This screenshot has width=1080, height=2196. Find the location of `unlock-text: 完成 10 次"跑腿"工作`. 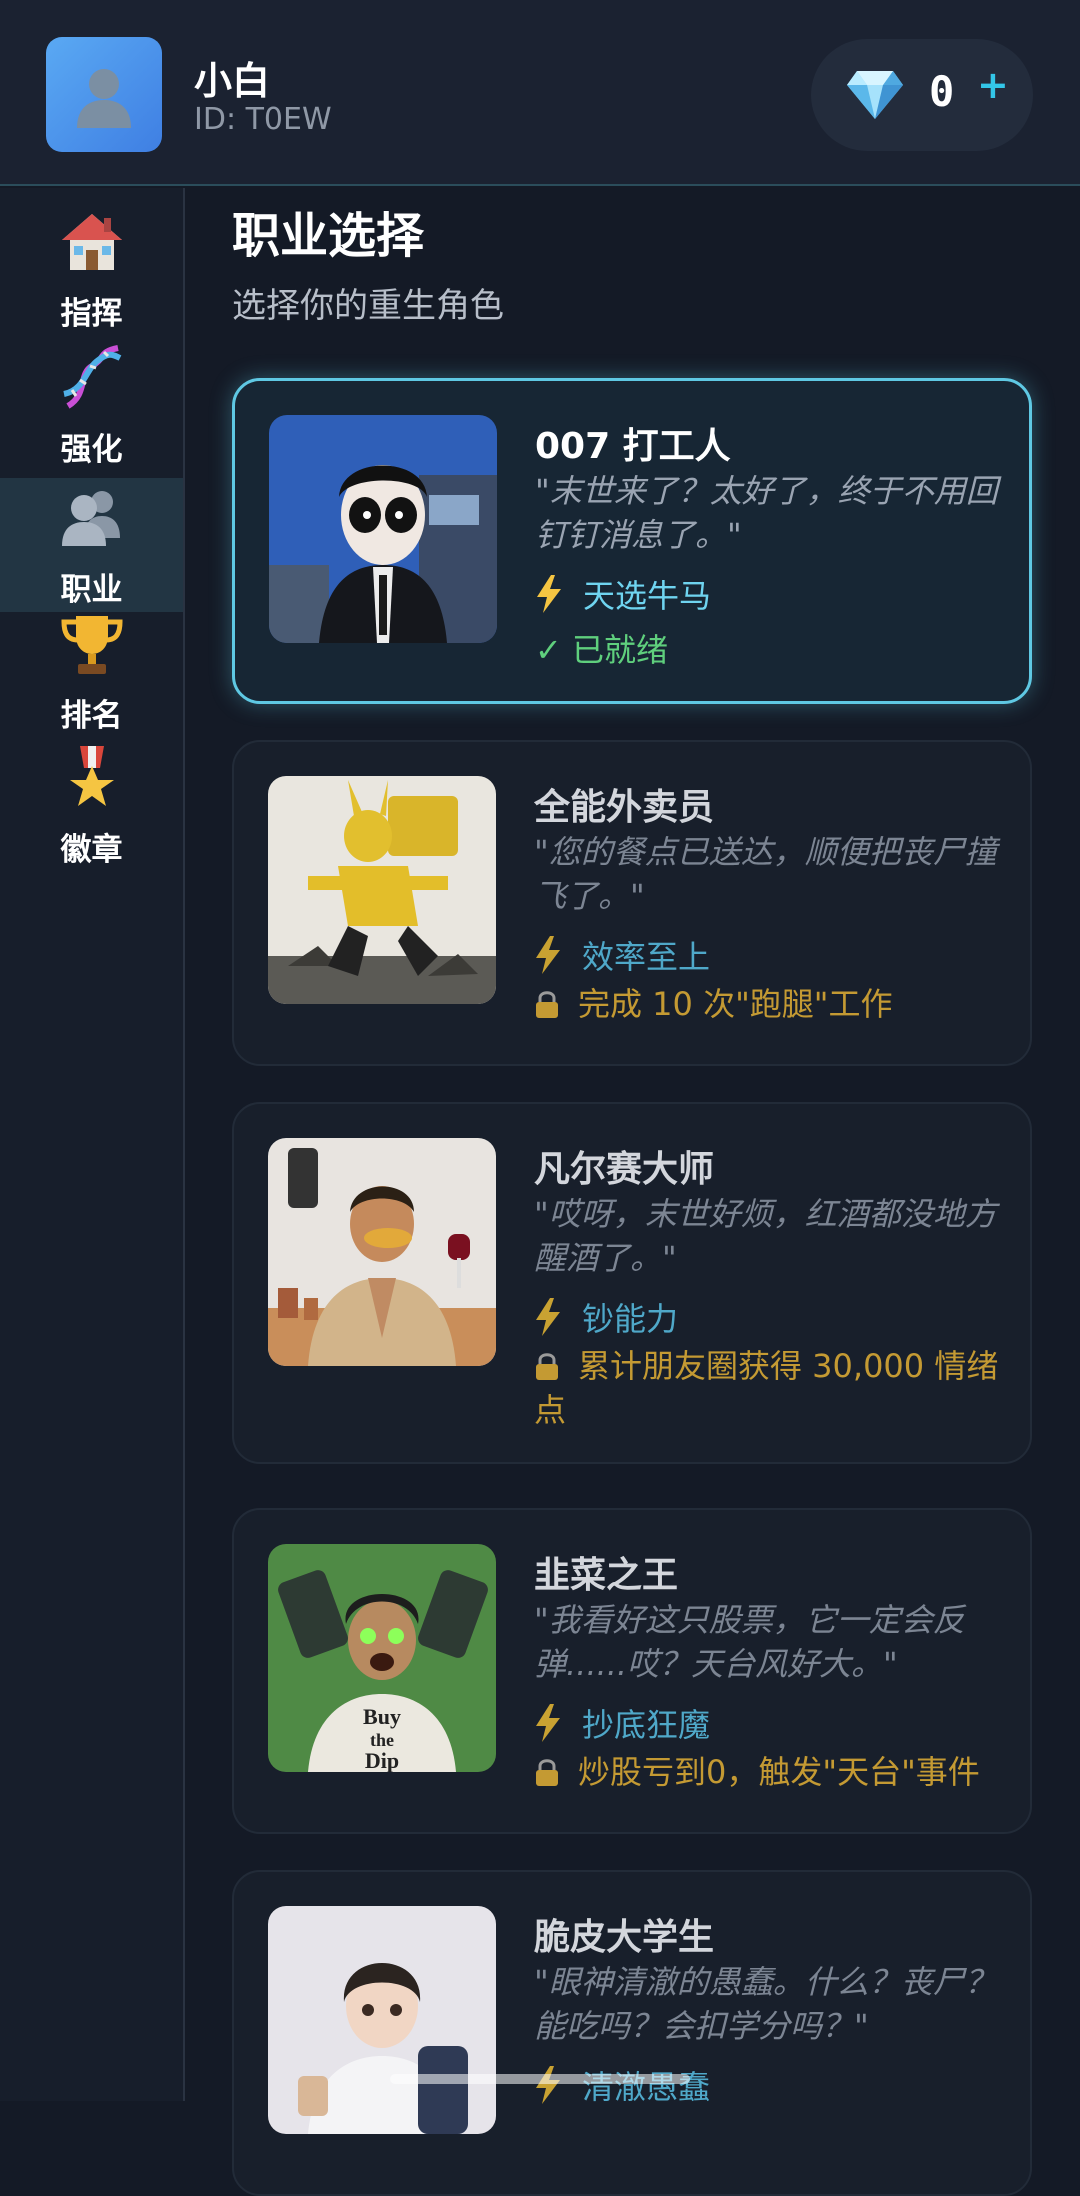

unlock-text: 完成 10 次"跑腿"工作 is located at coordinates (735, 1004).